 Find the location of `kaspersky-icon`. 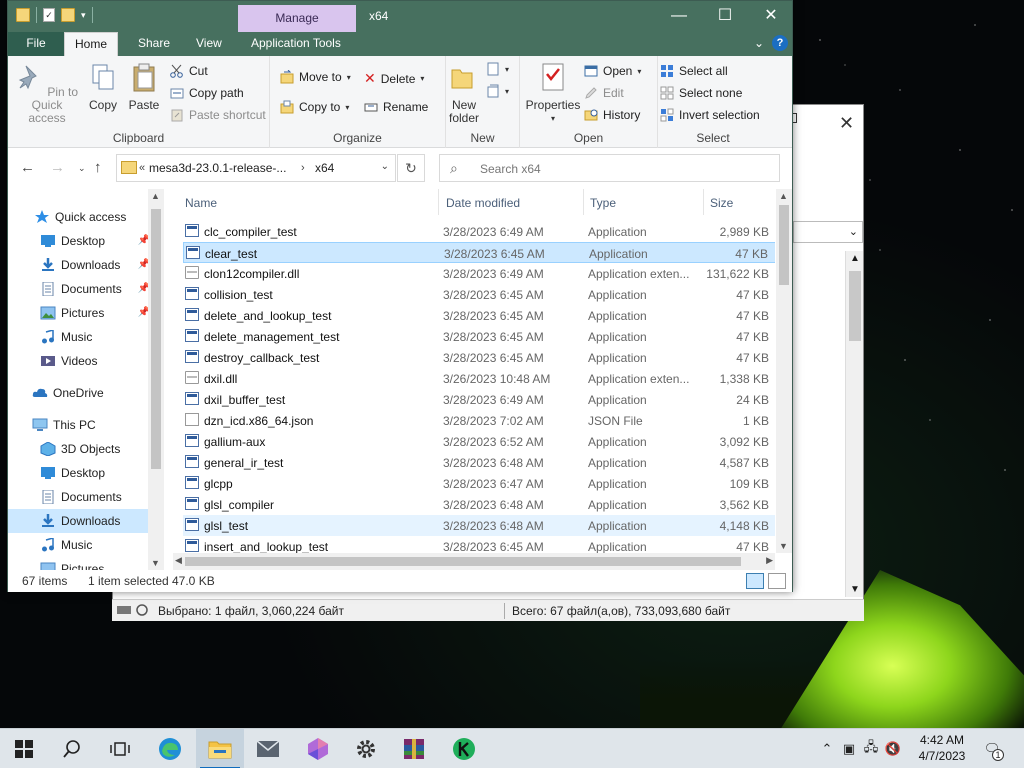

kaspersky-icon is located at coordinates (464, 748).